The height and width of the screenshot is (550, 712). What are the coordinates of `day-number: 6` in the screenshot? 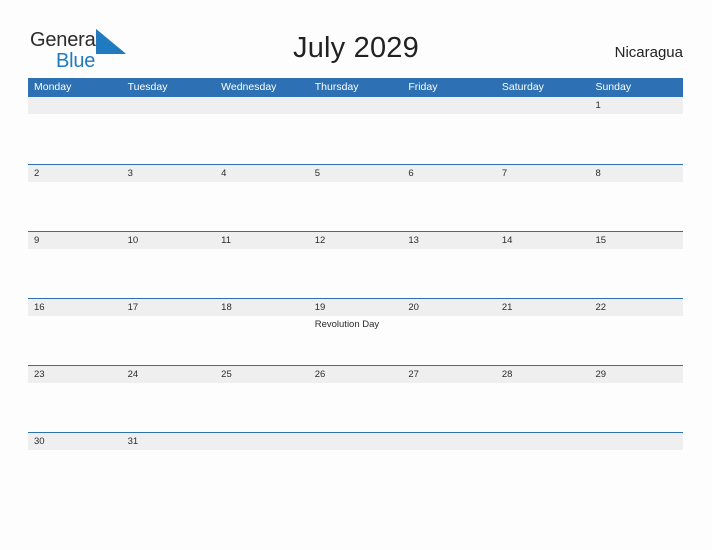 It's located at (411, 173).